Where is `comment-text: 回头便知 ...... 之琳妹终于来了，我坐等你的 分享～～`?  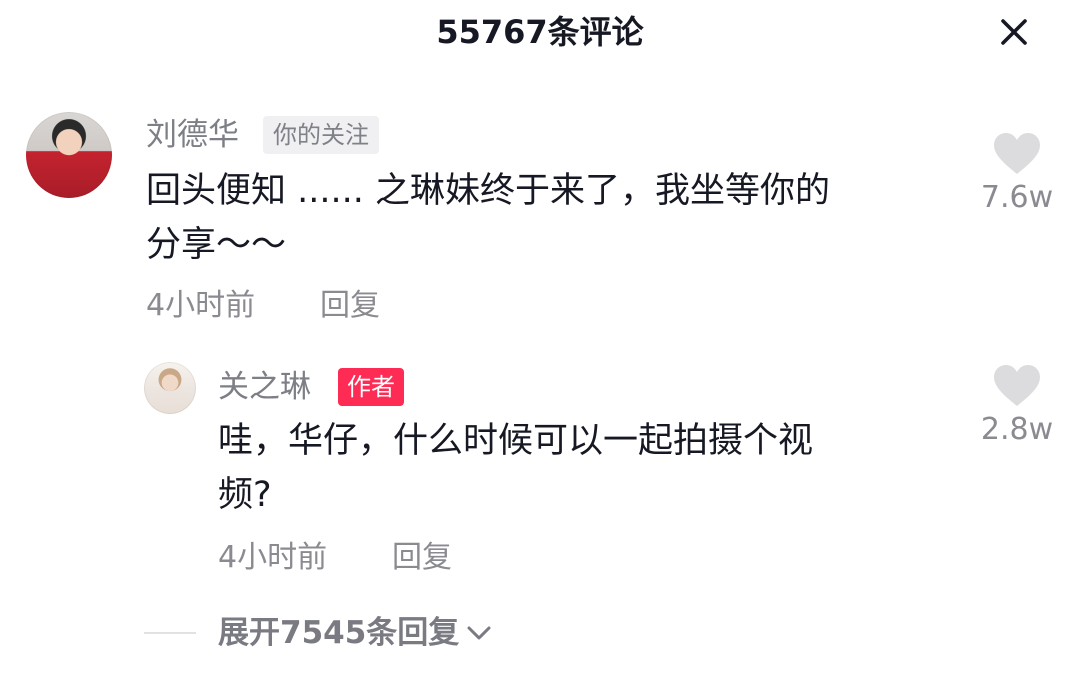 comment-text: 回头便知 ...... 之琳妹终于来了，我坐等你的 分享～～ is located at coordinates (546, 218).